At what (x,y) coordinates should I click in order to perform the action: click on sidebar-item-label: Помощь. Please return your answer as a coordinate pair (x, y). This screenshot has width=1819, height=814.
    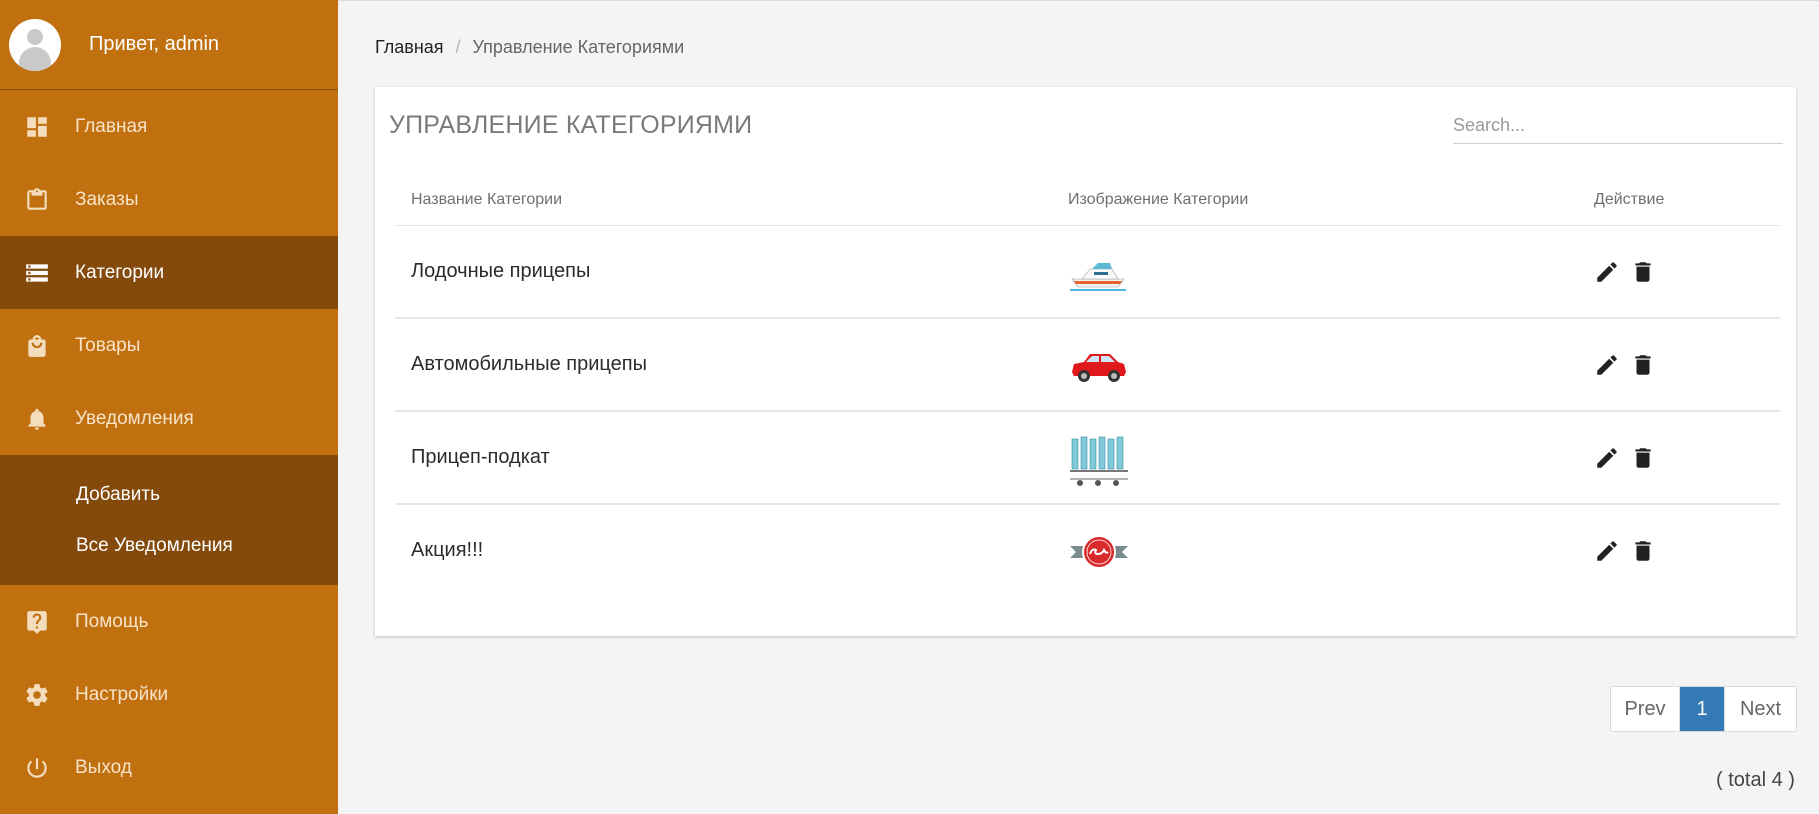
    Looking at the image, I should click on (112, 621).